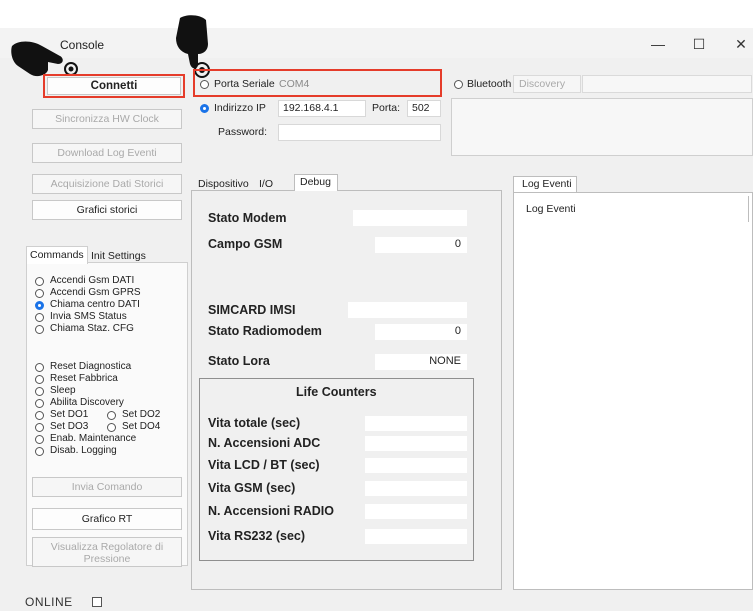 The height and width of the screenshot is (611, 753). I want to click on tab-io: I/O, so click(266, 184).